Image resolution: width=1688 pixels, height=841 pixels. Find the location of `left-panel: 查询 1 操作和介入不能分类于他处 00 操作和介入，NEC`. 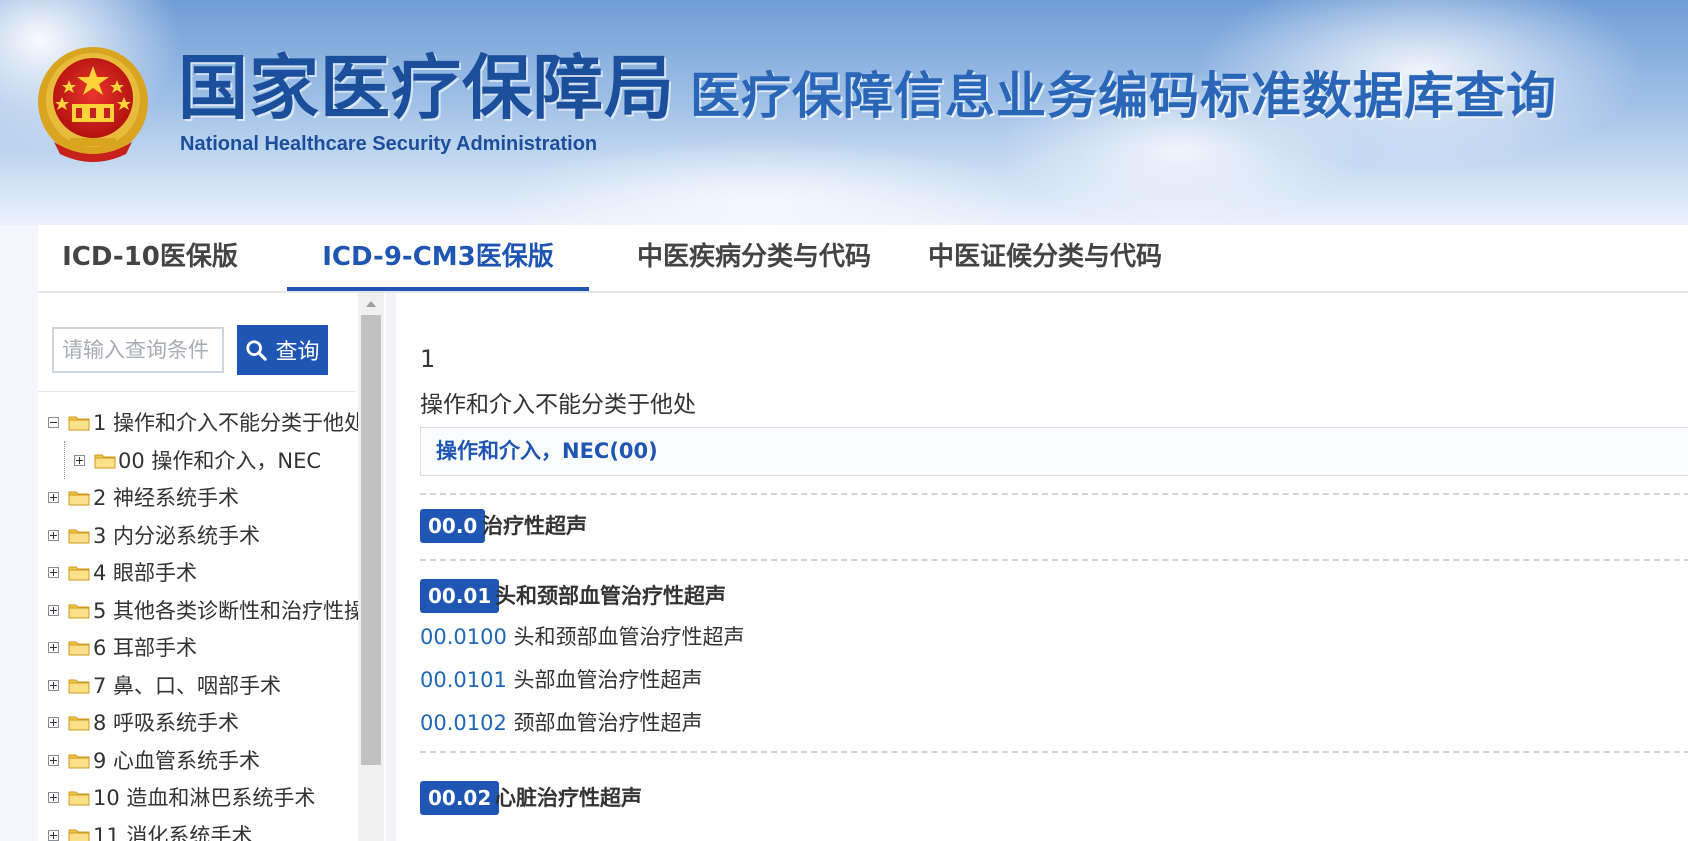

left-panel: 查询 1 操作和介入不能分类于他处 00 操作和介入，NEC is located at coordinates (198, 567).